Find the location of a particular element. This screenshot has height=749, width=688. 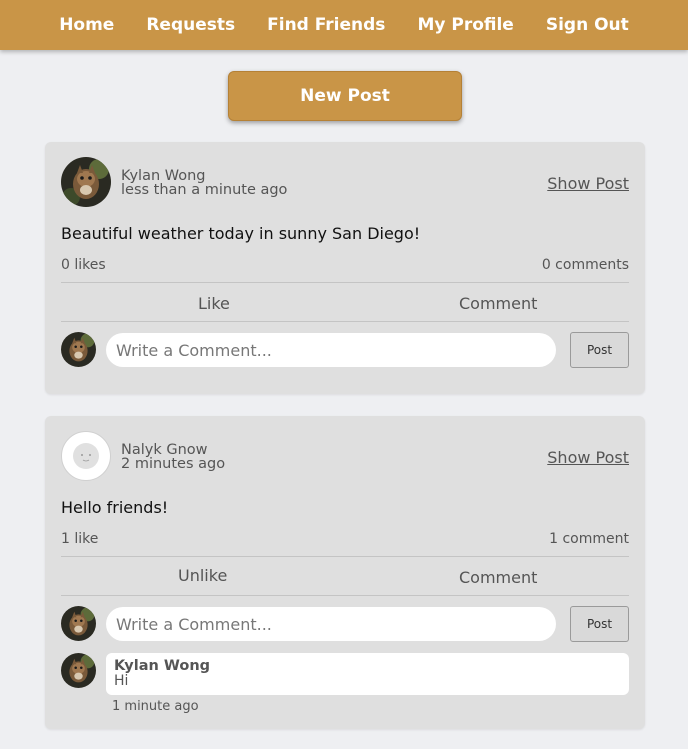

likes-count: 1 like is located at coordinates (80, 539).